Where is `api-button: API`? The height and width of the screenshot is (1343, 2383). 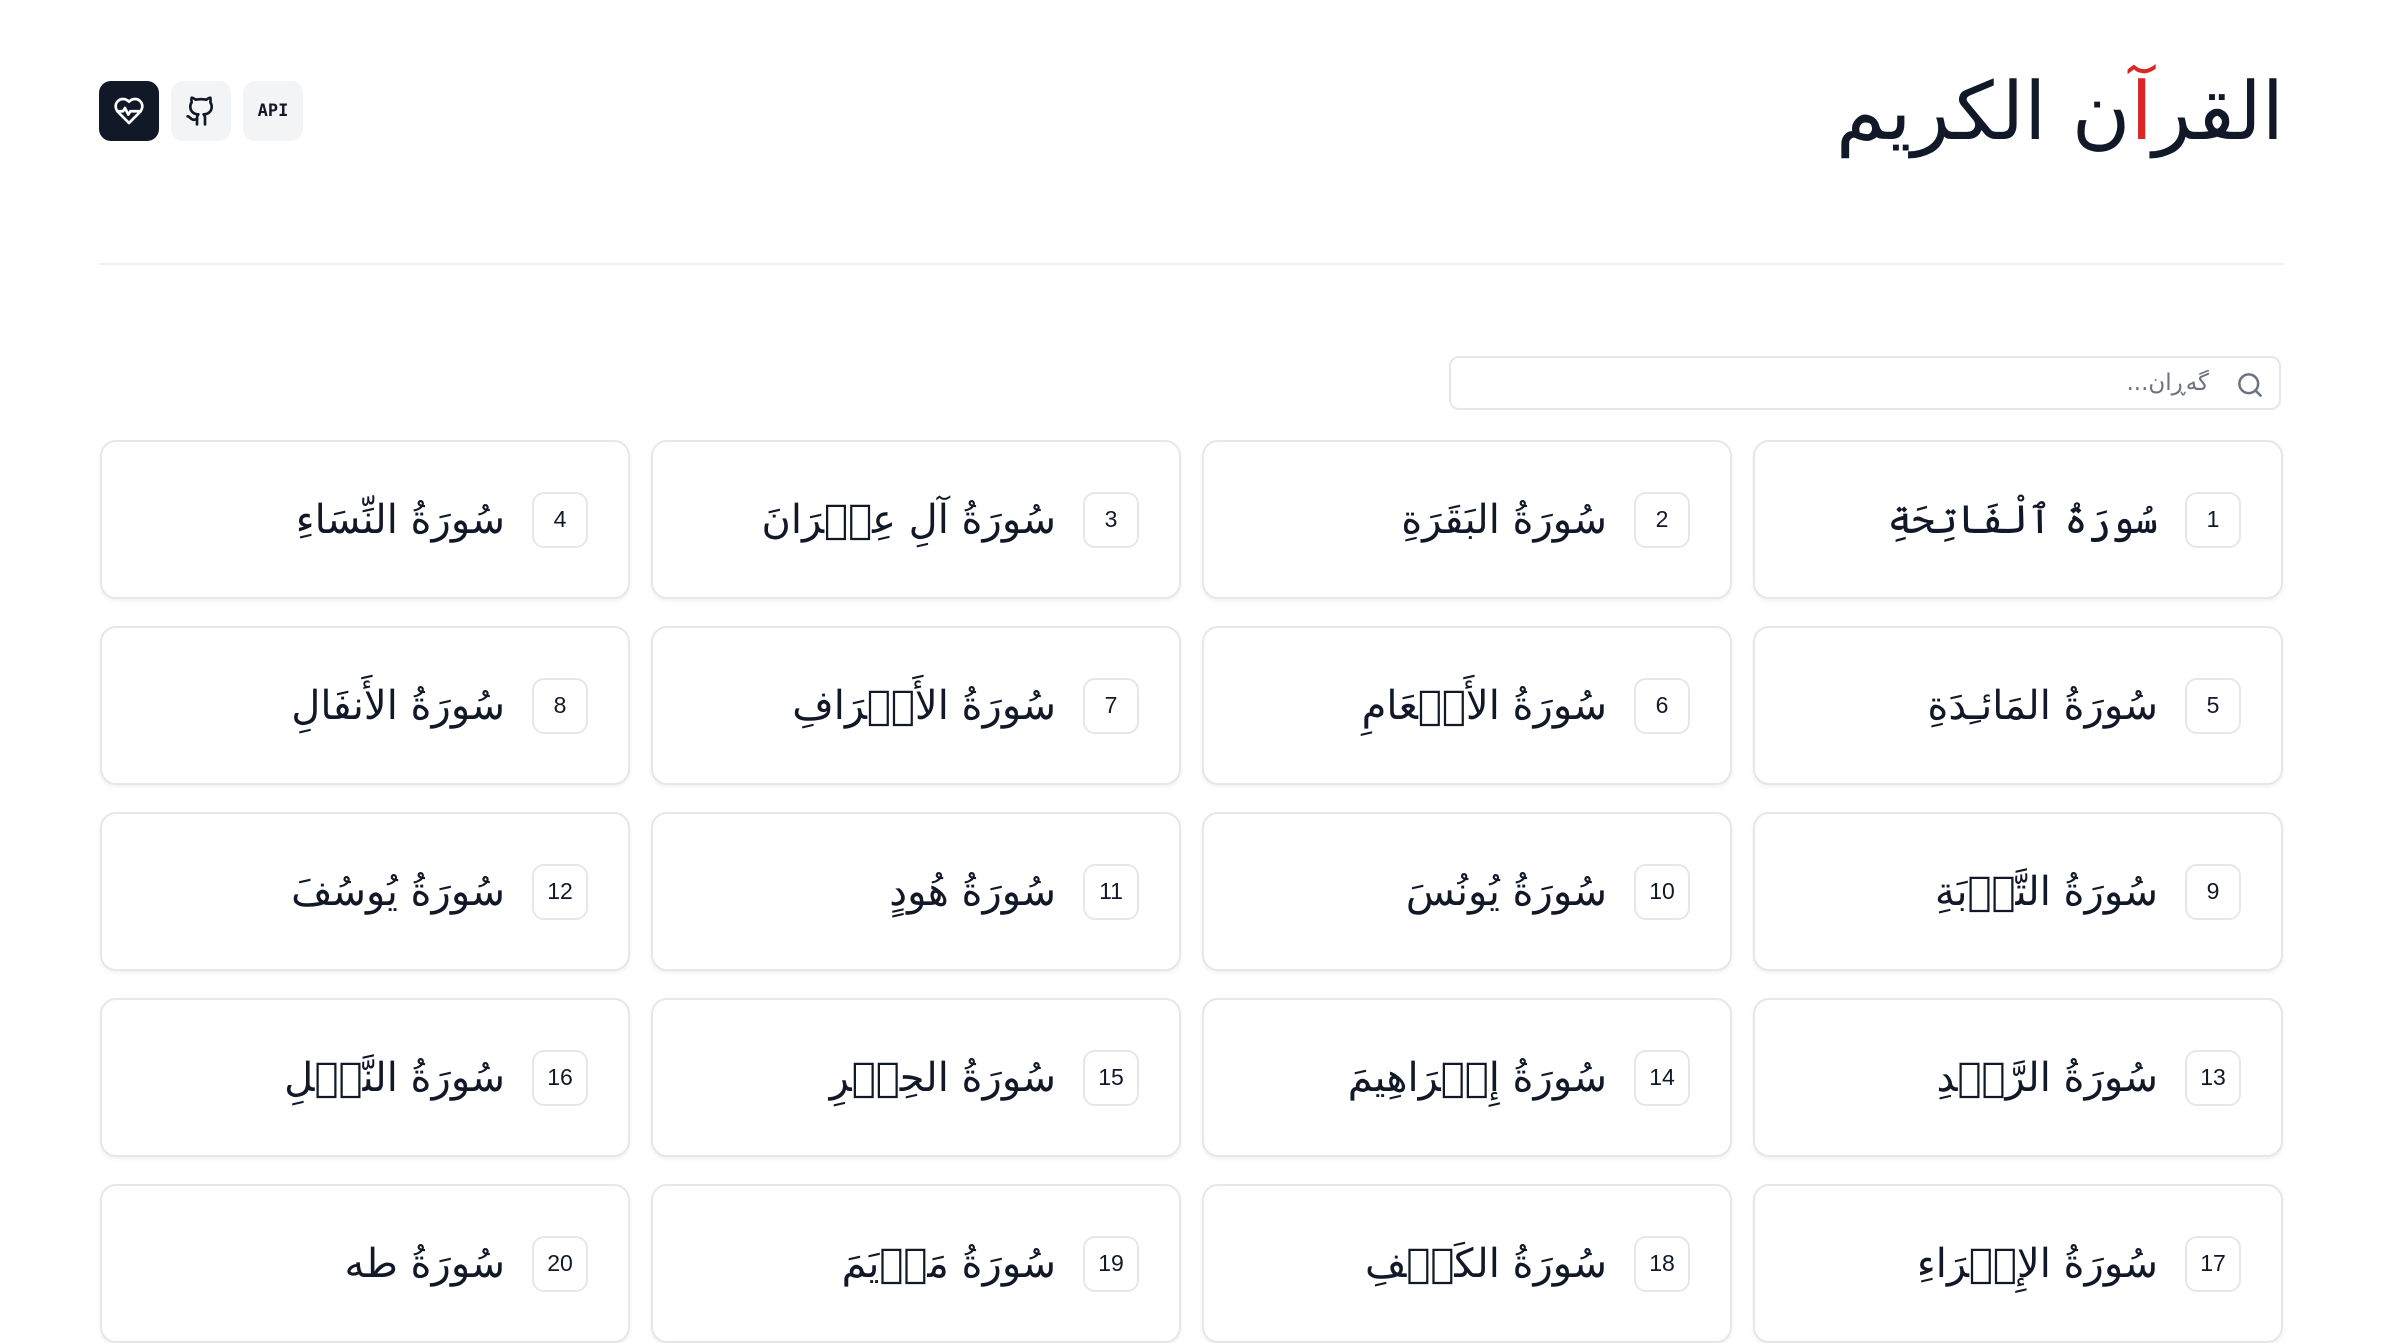
api-button: API is located at coordinates (273, 111).